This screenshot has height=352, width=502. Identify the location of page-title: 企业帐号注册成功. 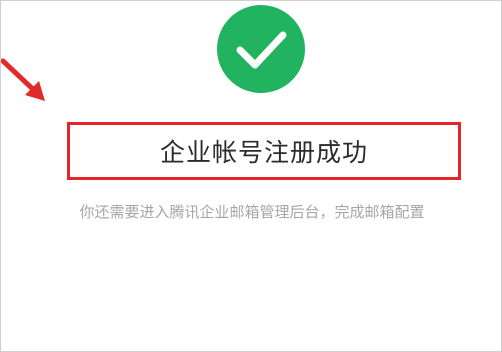
(263, 152).